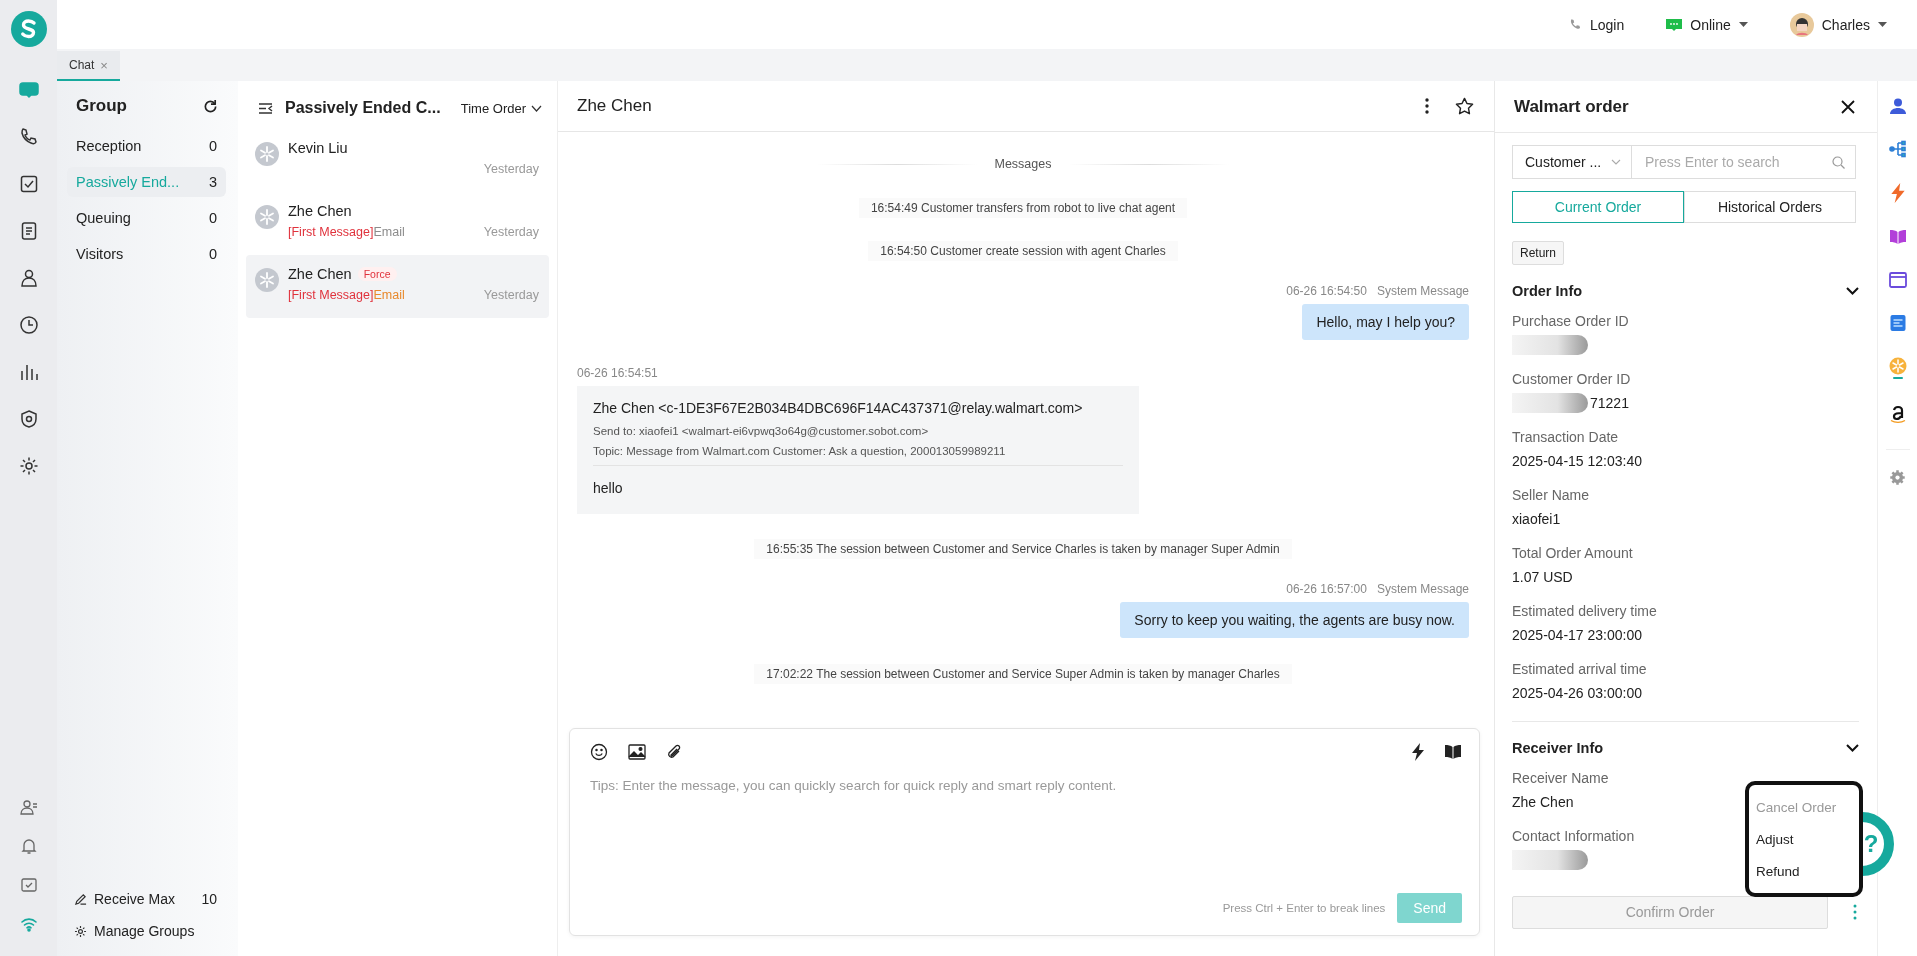 This screenshot has width=1917, height=956. Describe the element at coordinates (146, 899) in the screenshot. I see `receive-max-setting: Receive Max 10` at that location.